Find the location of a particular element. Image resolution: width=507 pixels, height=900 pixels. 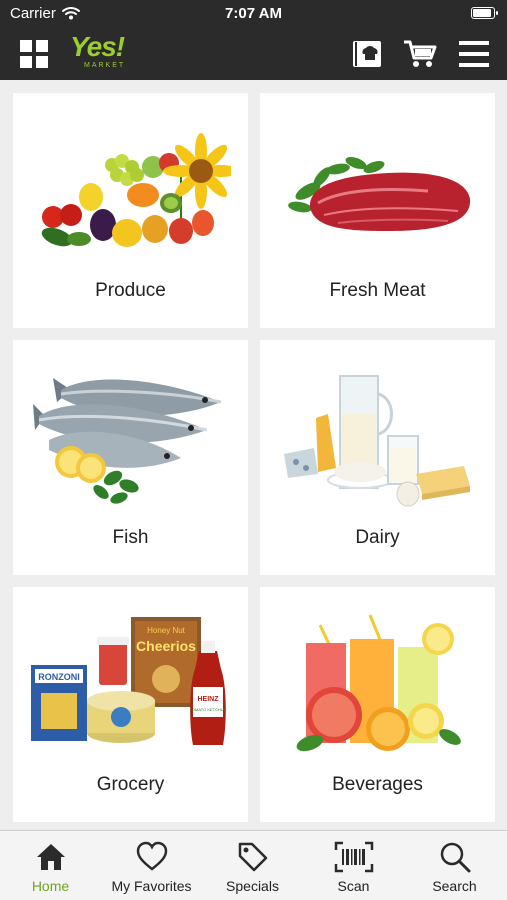

barcode-icon is located at coordinates (353, 857).